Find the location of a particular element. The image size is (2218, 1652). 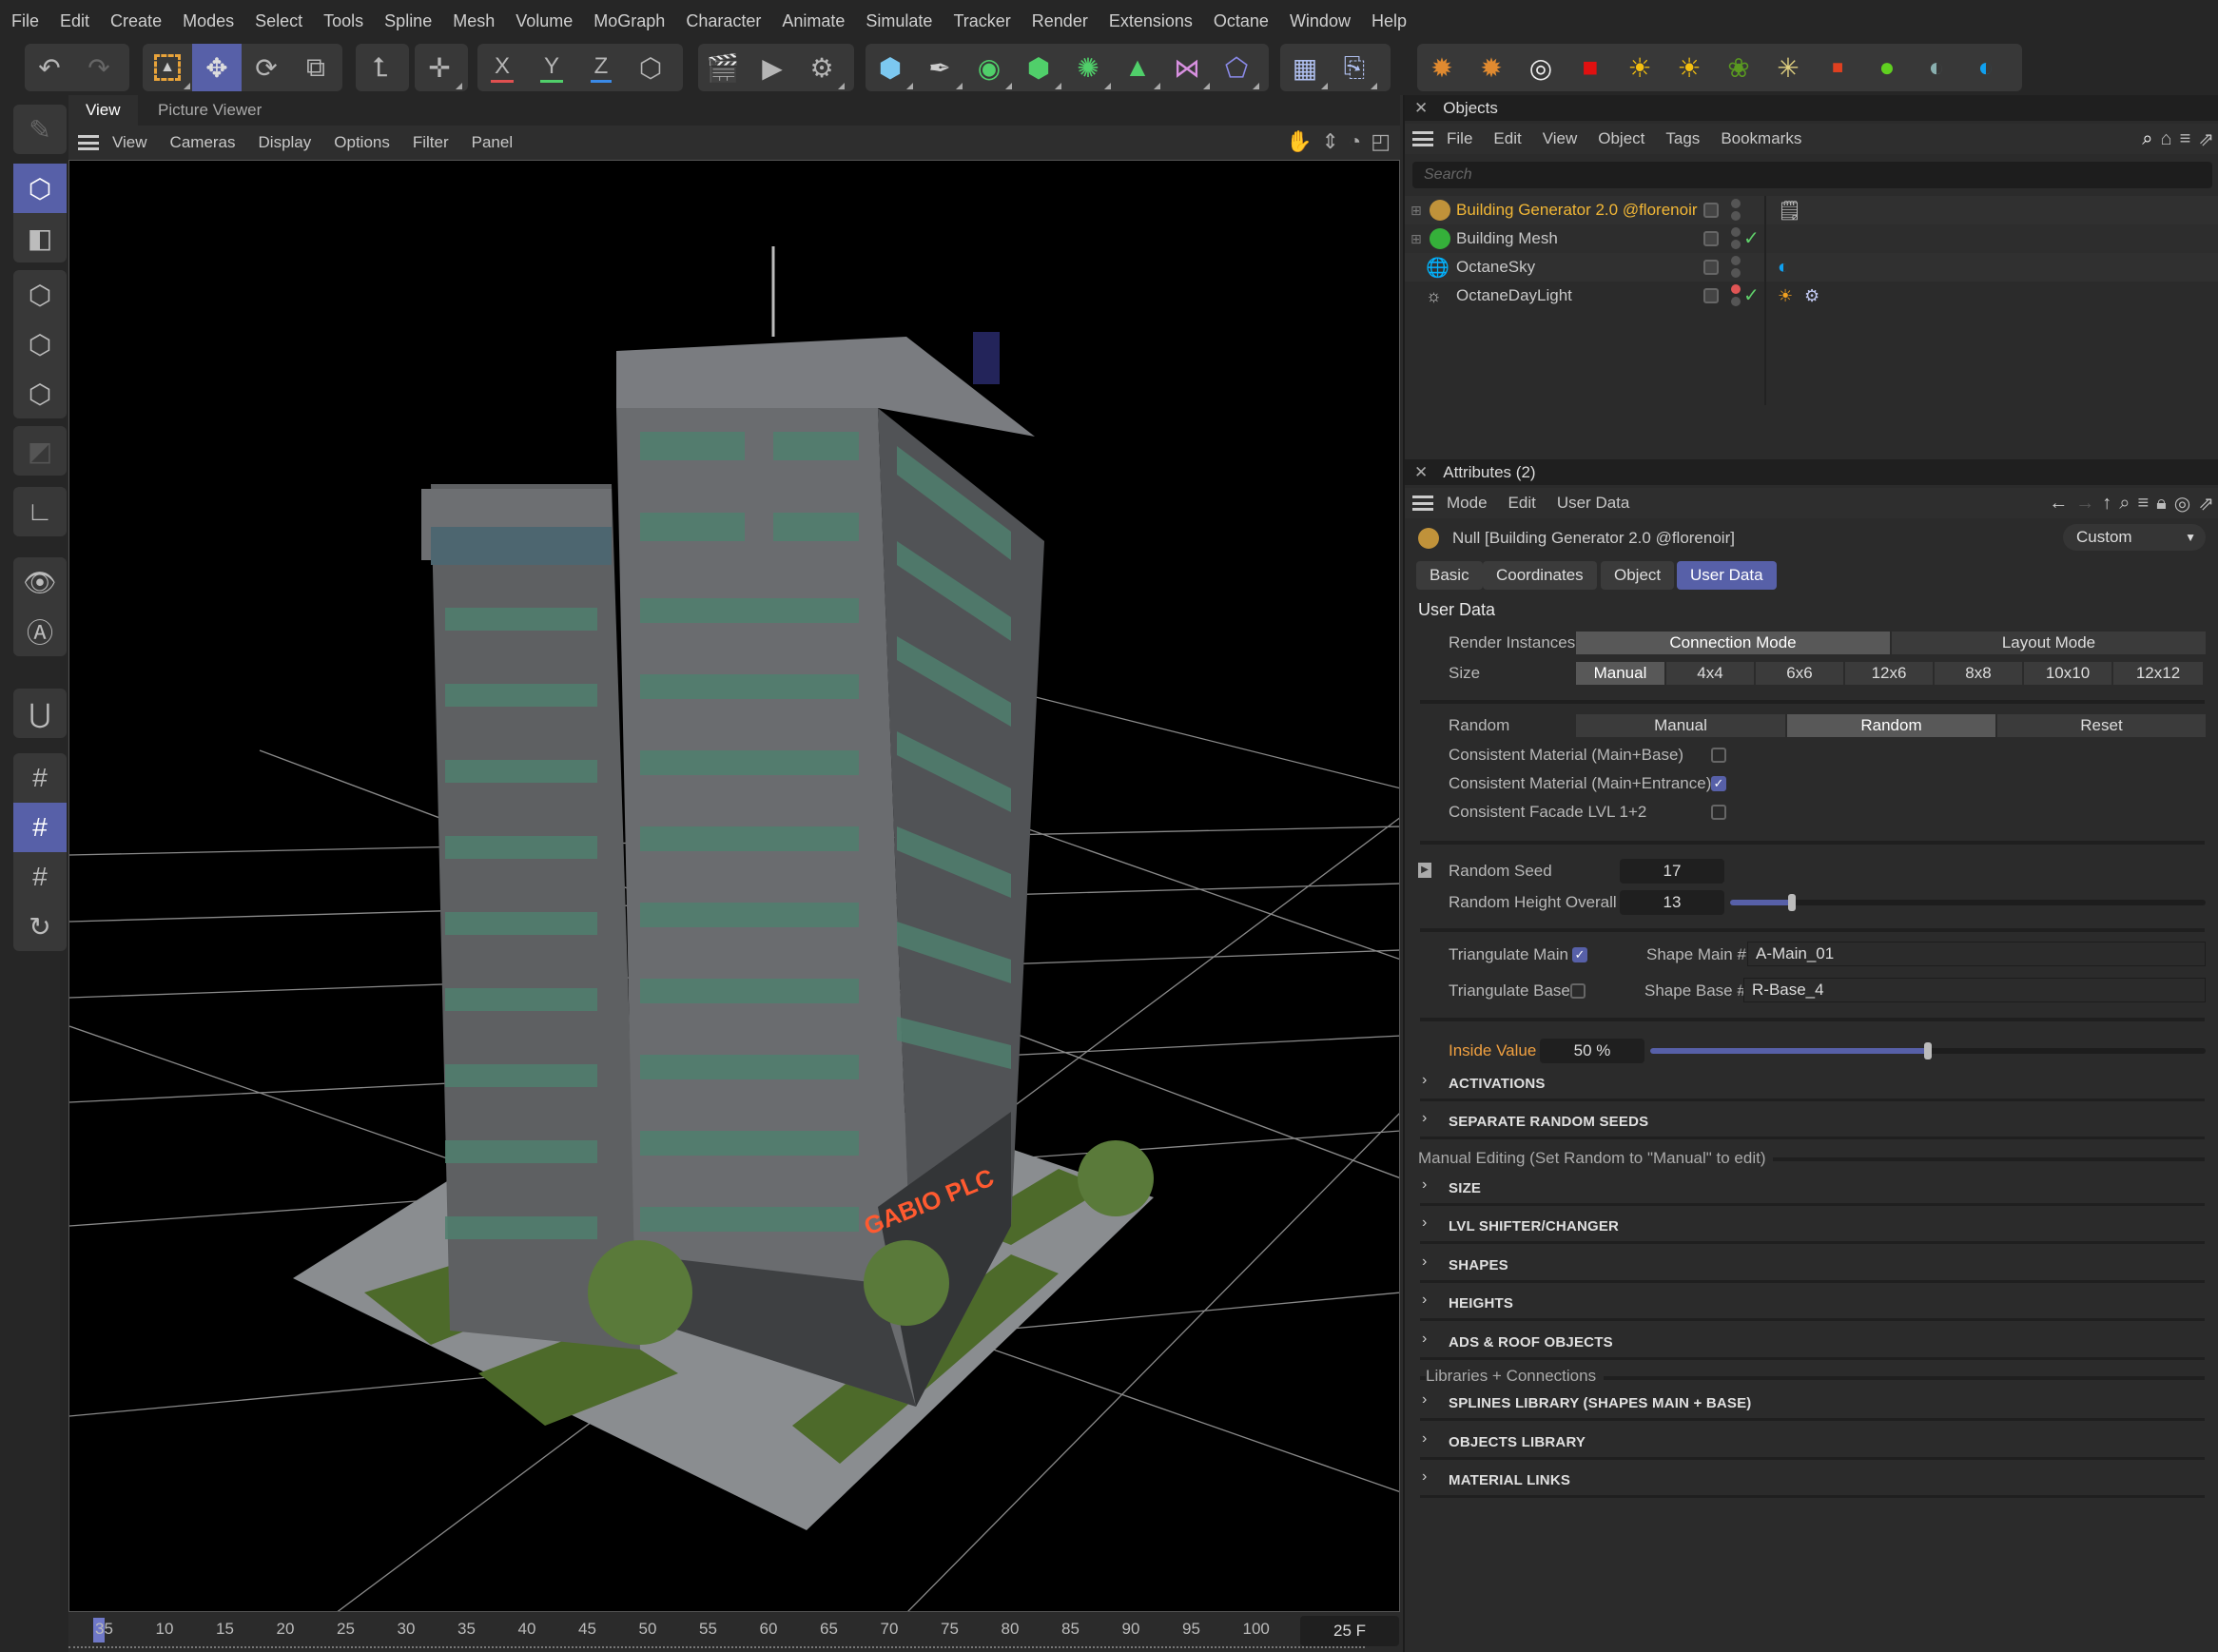

octane-scatter-icon: ❀ is located at coordinates (1738, 67).